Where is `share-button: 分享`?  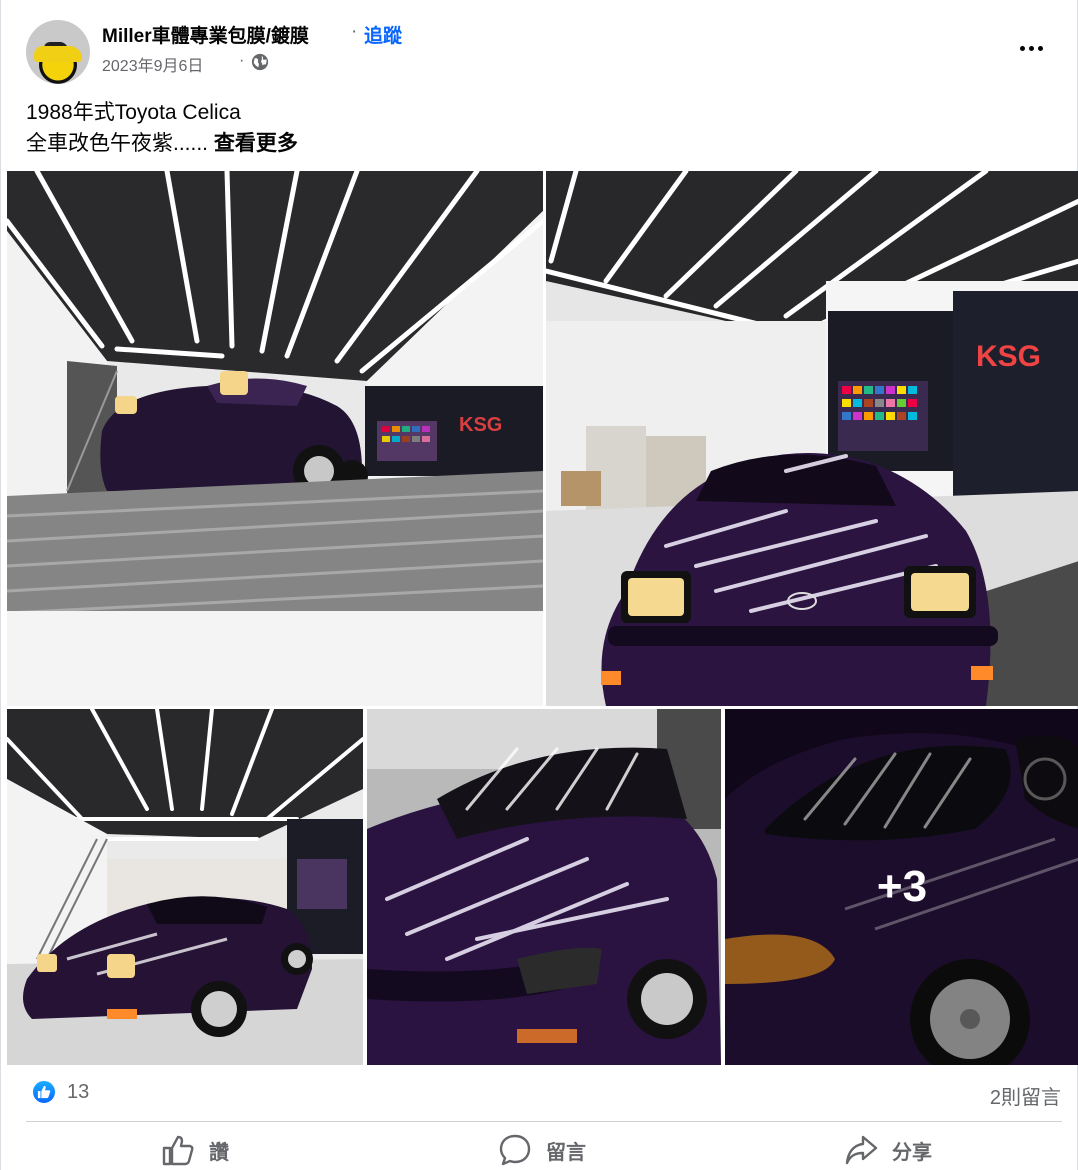
share-button: 分享 is located at coordinates (888, 1150).